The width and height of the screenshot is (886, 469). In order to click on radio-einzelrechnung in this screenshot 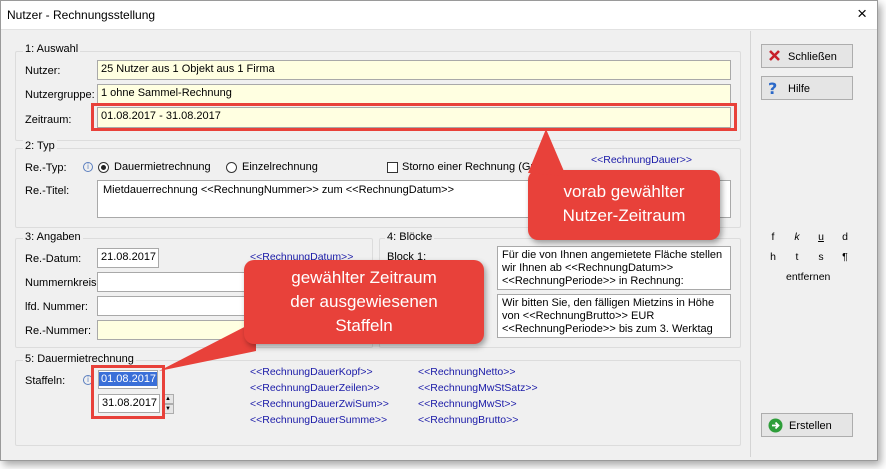, I will do `click(231, 167)`.